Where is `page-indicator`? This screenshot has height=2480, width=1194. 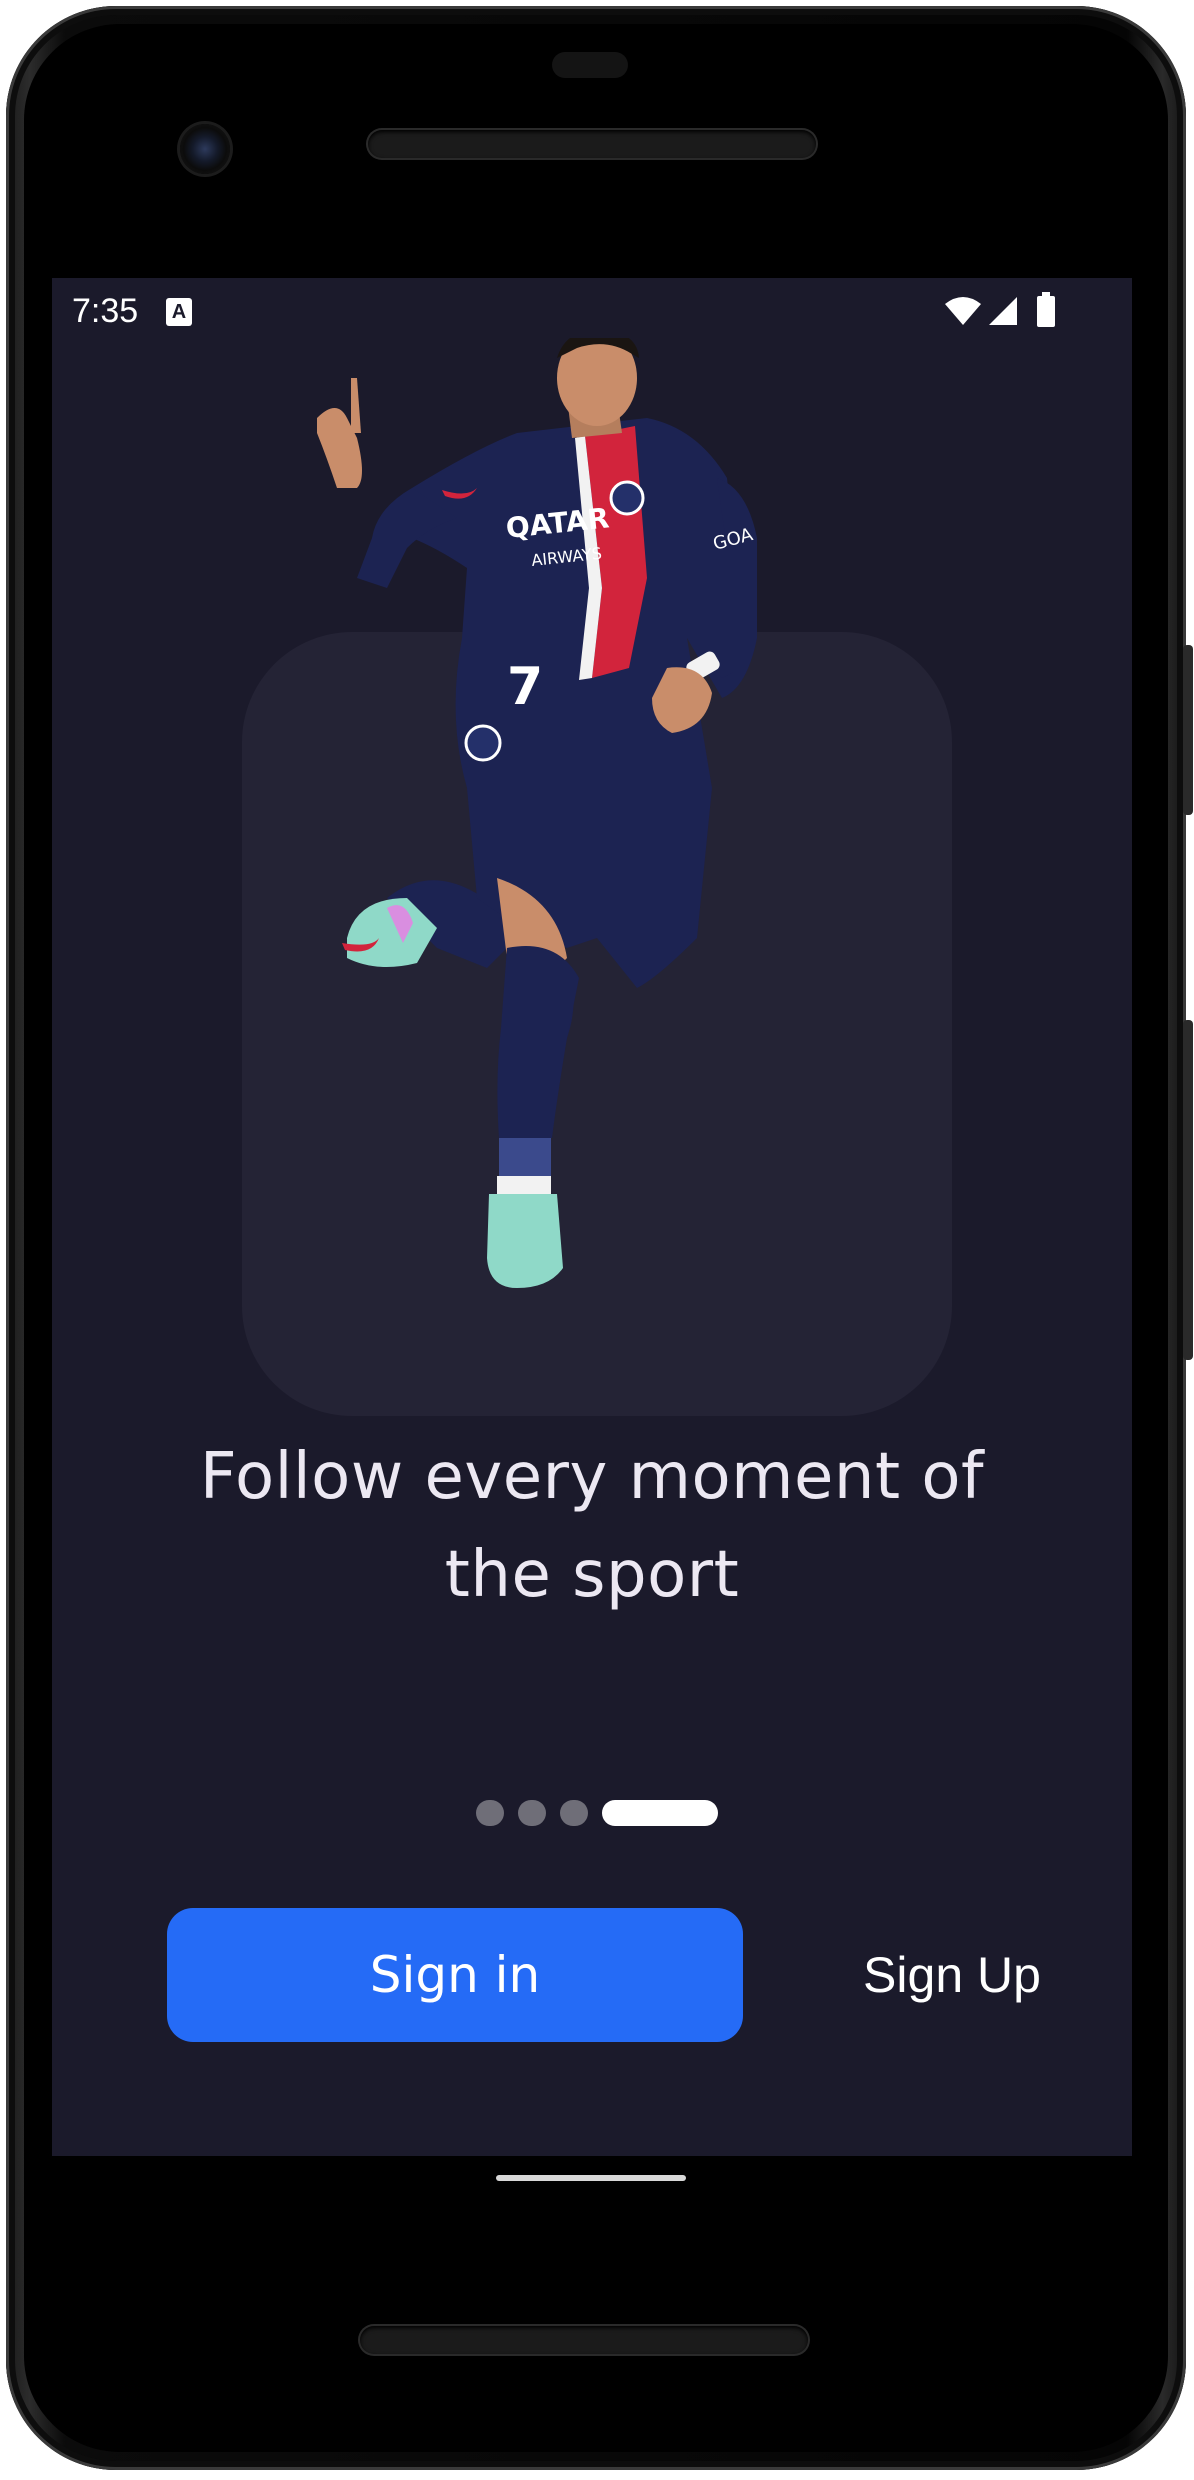 page-indicator is located at coordinates (597, 1813).